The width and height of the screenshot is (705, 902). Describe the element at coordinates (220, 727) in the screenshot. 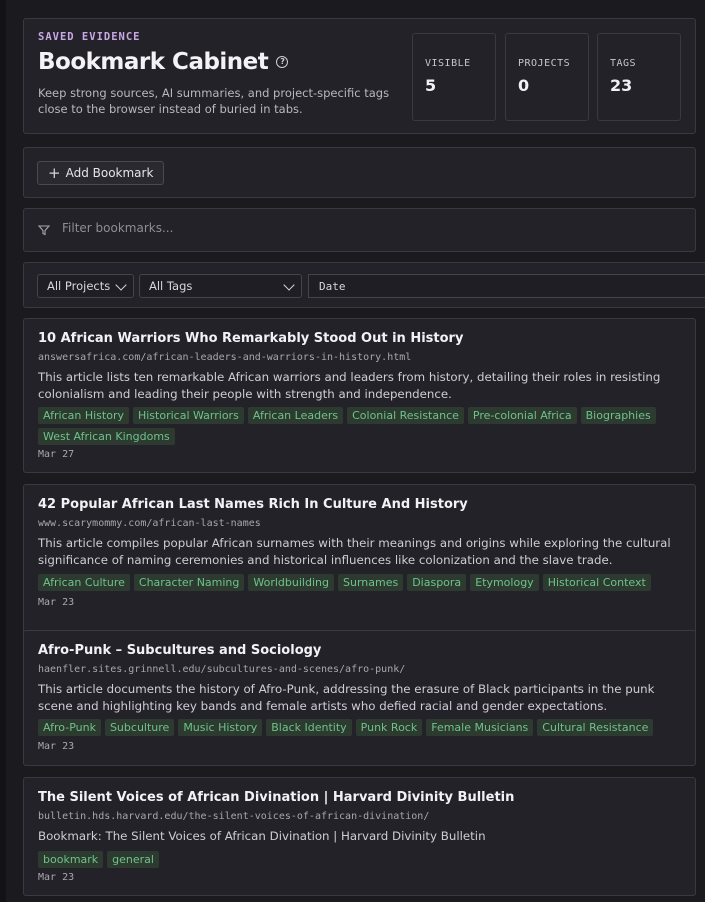

I see `tag: Music History` at that location.